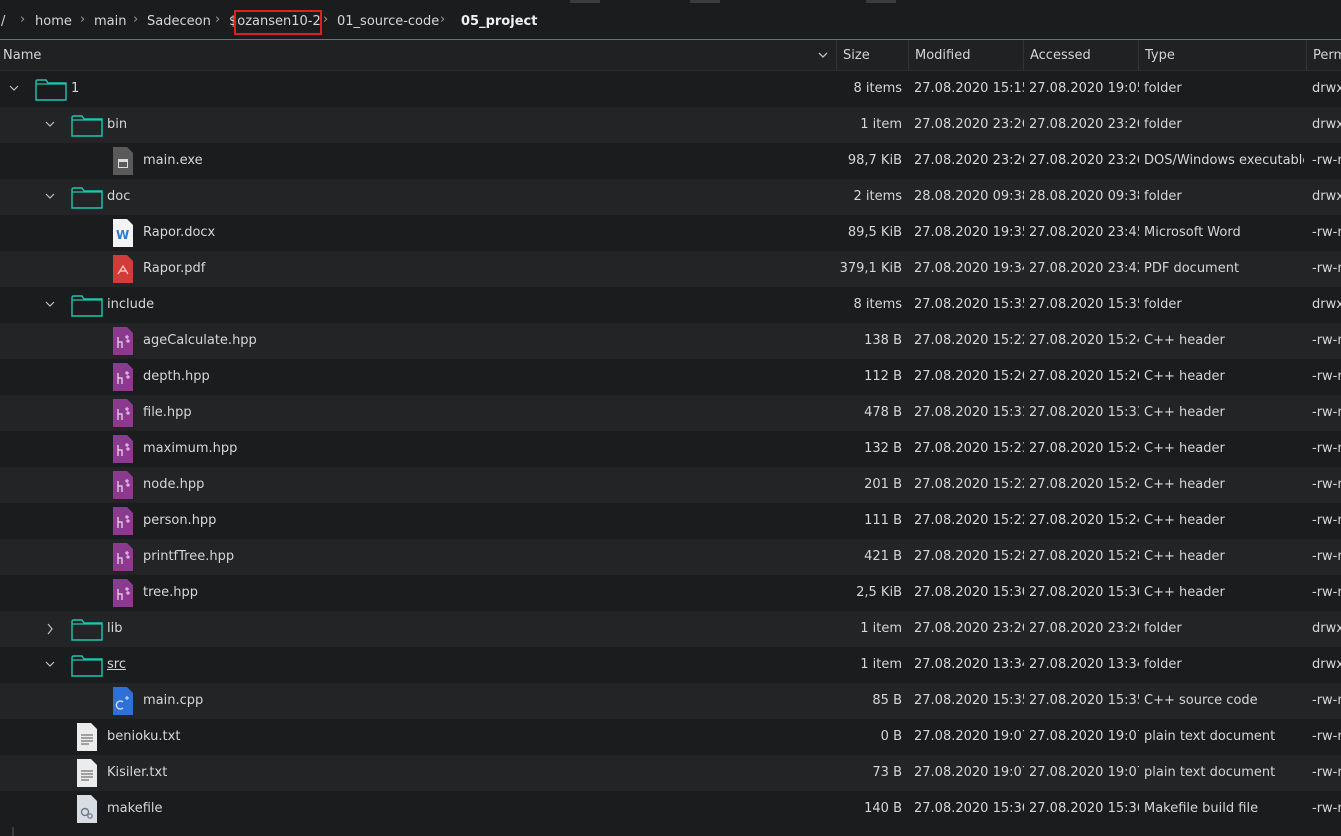  I want to click on file-name: person.hpp, so click(179, 521).